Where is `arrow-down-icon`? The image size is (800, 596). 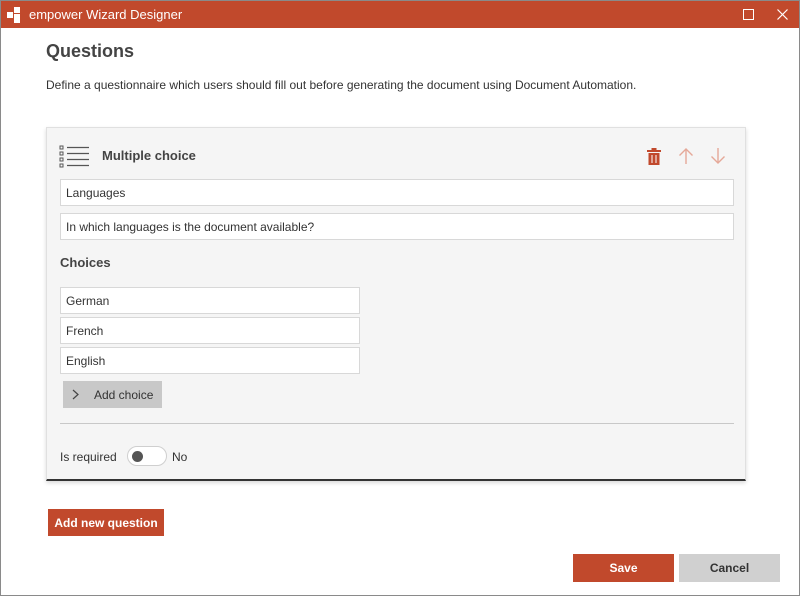 arrow-down-icon is located at coordinates (718, 156).